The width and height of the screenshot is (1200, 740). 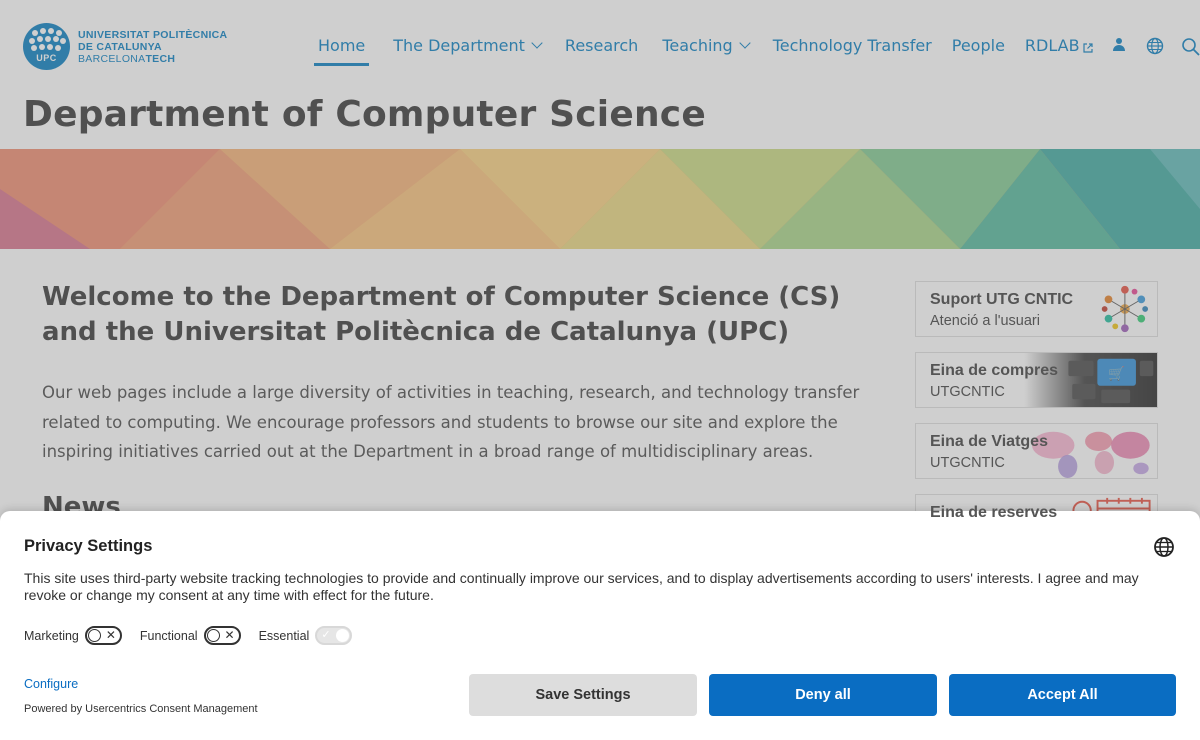 What do you see at coordinates (326, 634) in the screenshot?
I see `check-icon: ✓` at bounding box center [326, 634].